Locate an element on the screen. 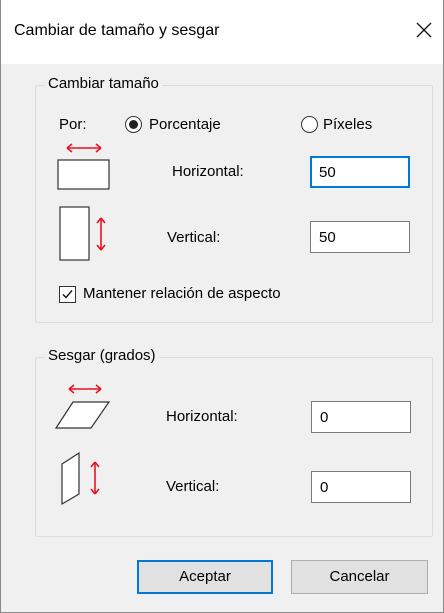  cancel-button: Cancelar is located at coordinates (359, 577).